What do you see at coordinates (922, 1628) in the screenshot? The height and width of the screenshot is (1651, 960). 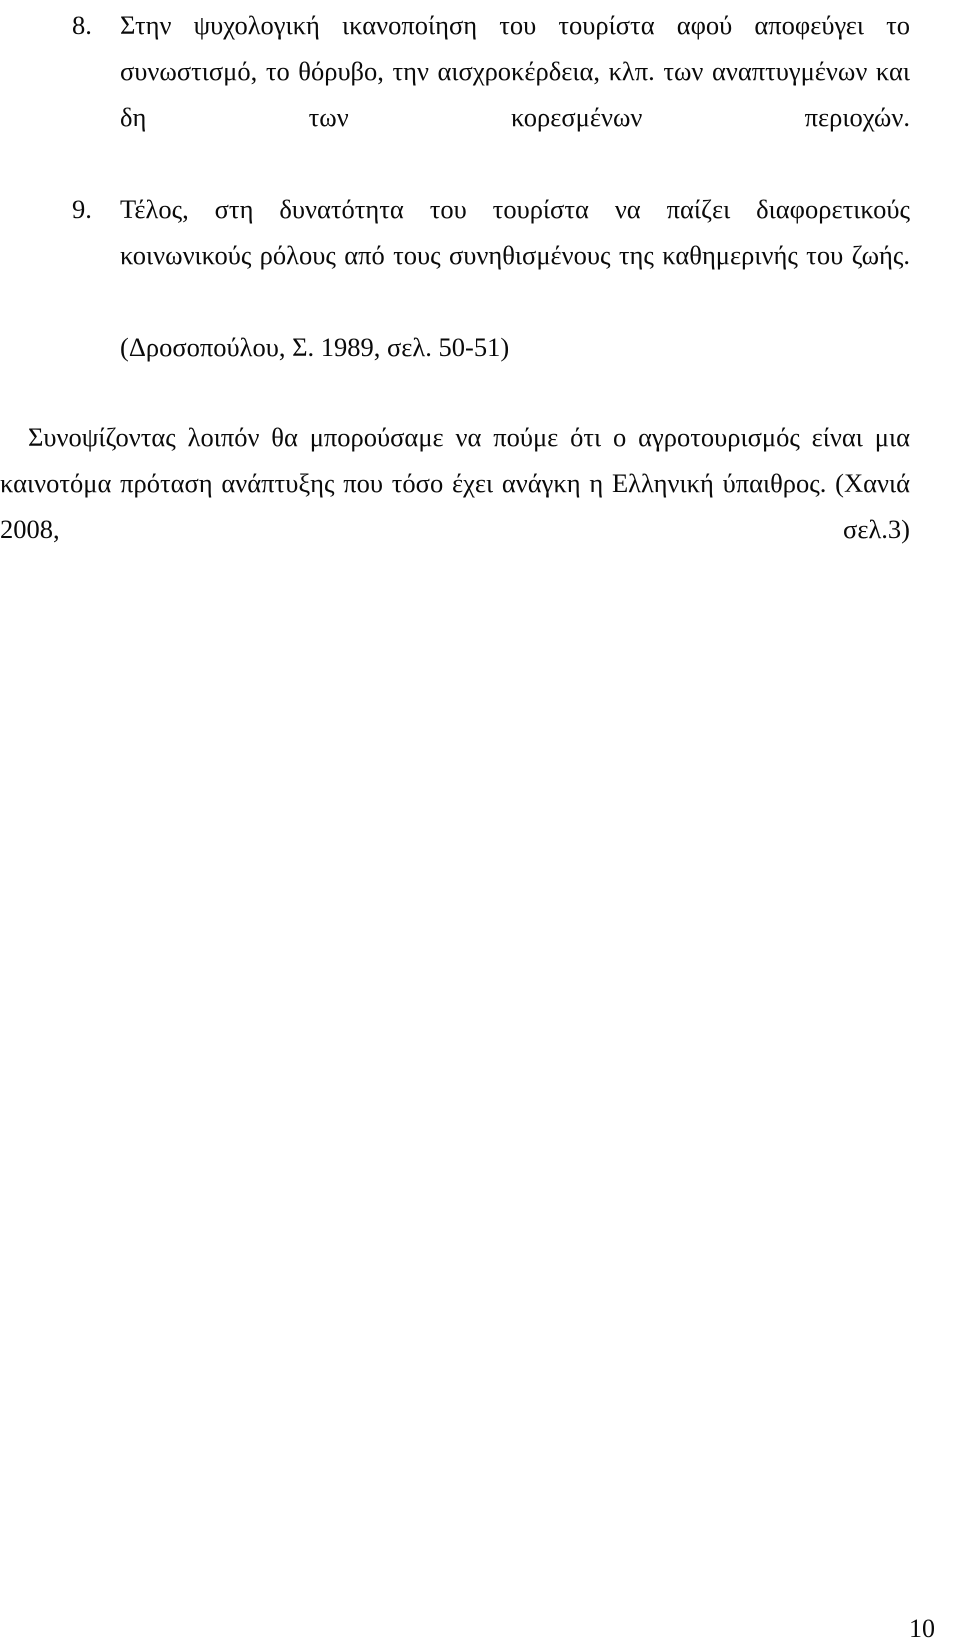 I see `page-number: 10` at bounding box center [922, 1628].